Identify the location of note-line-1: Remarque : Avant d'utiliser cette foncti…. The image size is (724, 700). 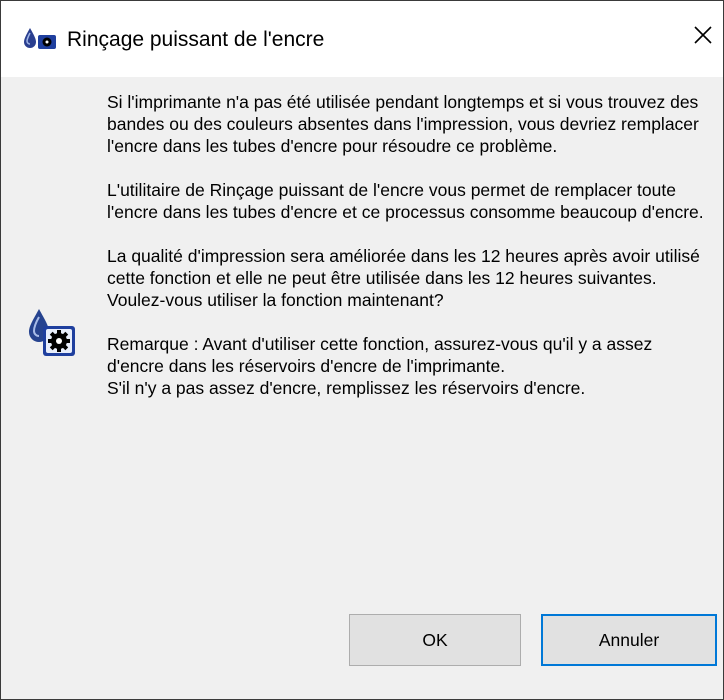
(380, 355).